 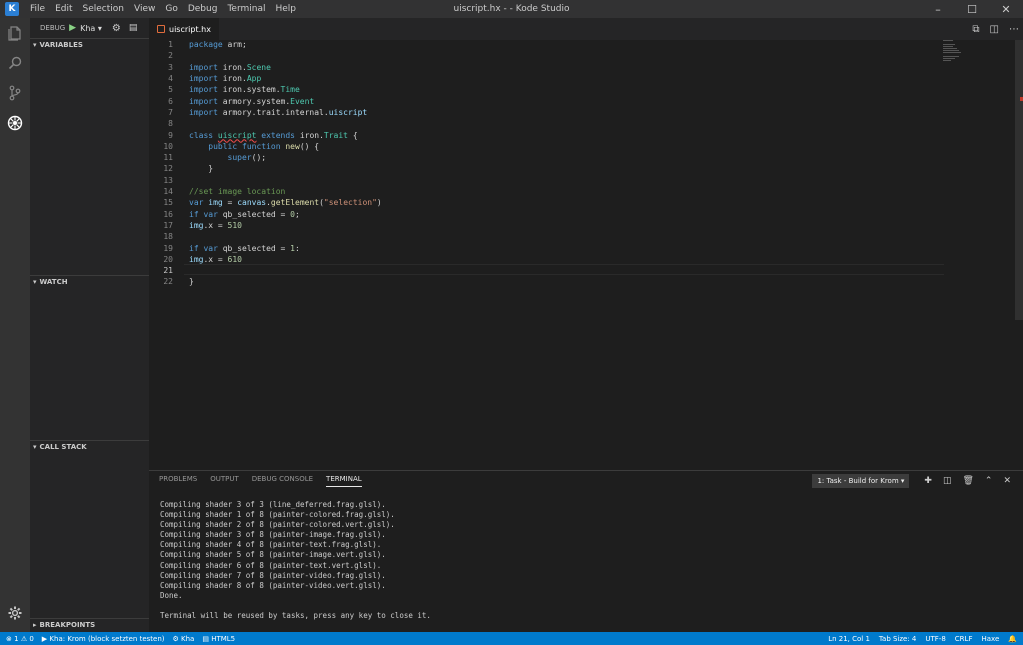 I want to click on debug-config-select: Kha ▾, so click(x=91, y=28).